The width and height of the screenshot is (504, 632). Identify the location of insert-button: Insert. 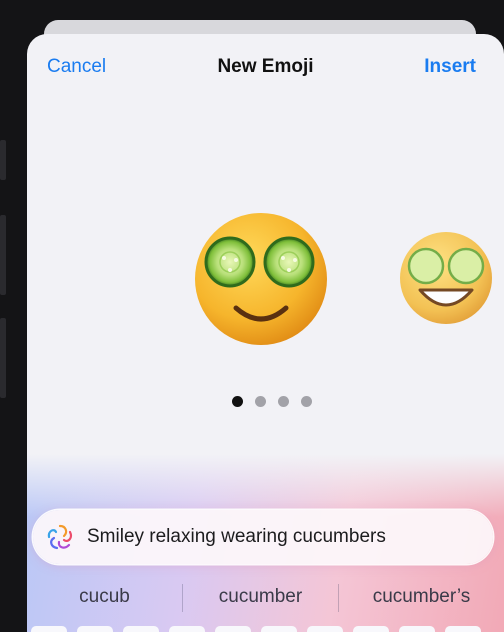
(450, 67).